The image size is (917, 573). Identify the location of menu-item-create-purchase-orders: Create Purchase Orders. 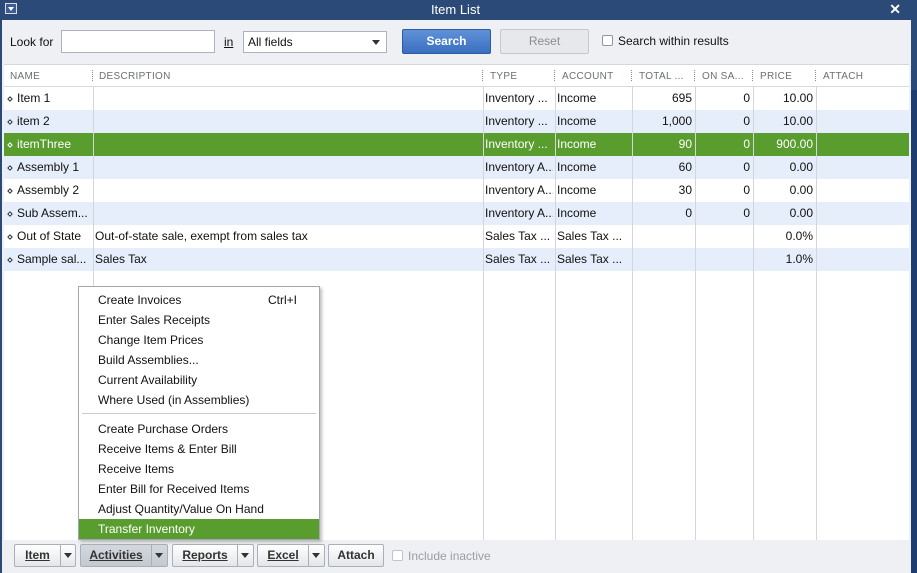
(199, 429).